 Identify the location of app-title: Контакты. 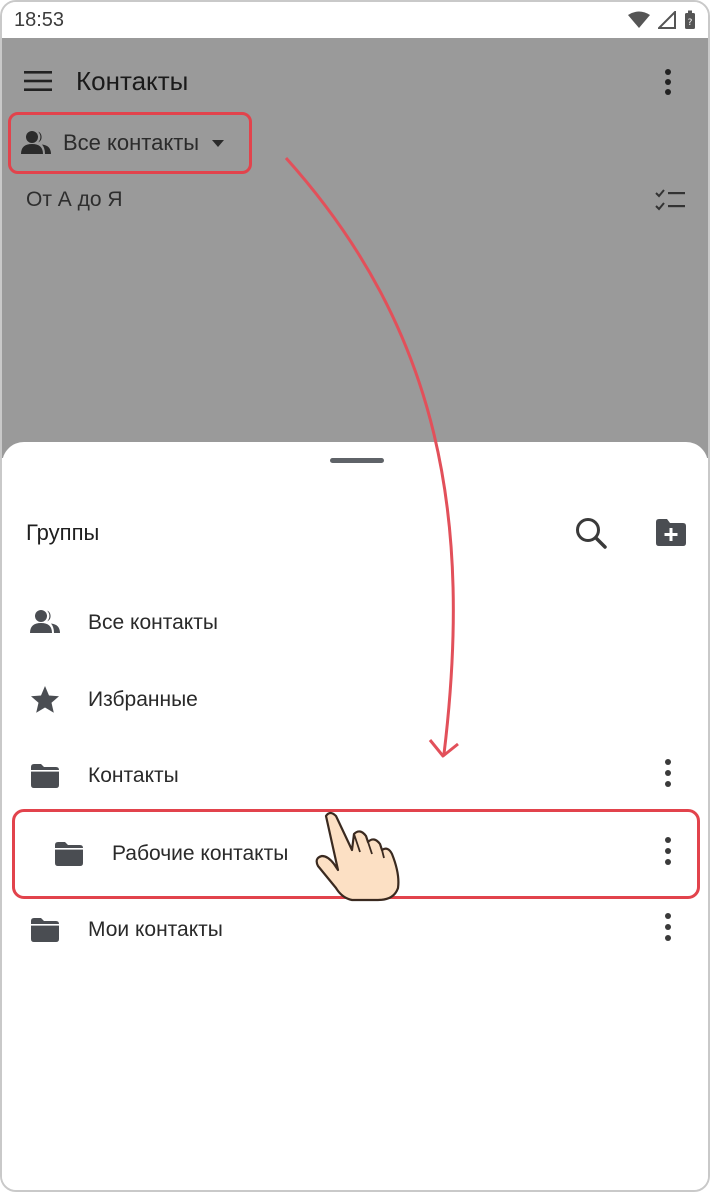
(132, 81).